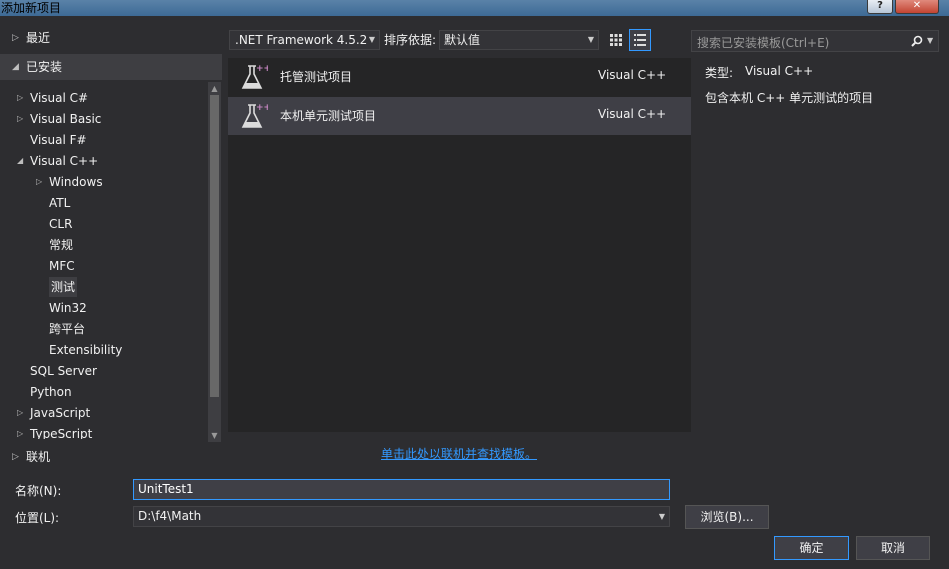 The width and height of the screenshot is (949, 569). What do you see at coordinates (459, 116) in the screenshot?
I see `template-item: ++ 本机单元测试项目 Visual C++` at bounding box center [459, 116].